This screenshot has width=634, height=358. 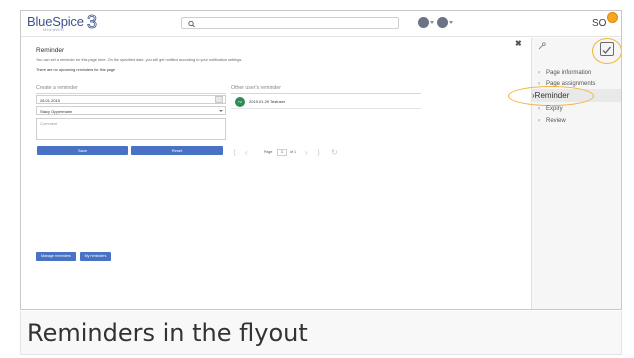 I want to click on checkmark-icon, so click(x=607, y=50).